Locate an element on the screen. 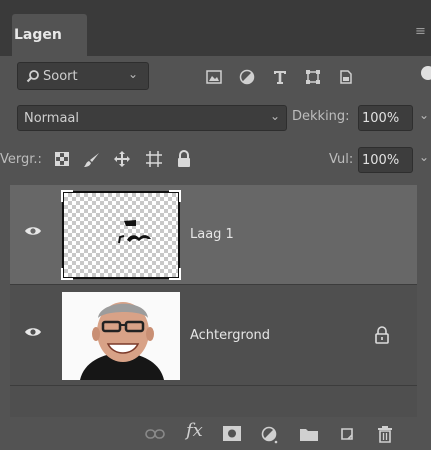 Image resolution: width=431 pixels, height=450 pixels. opacity-label: Dekking: is located at coordinates (321, 116).